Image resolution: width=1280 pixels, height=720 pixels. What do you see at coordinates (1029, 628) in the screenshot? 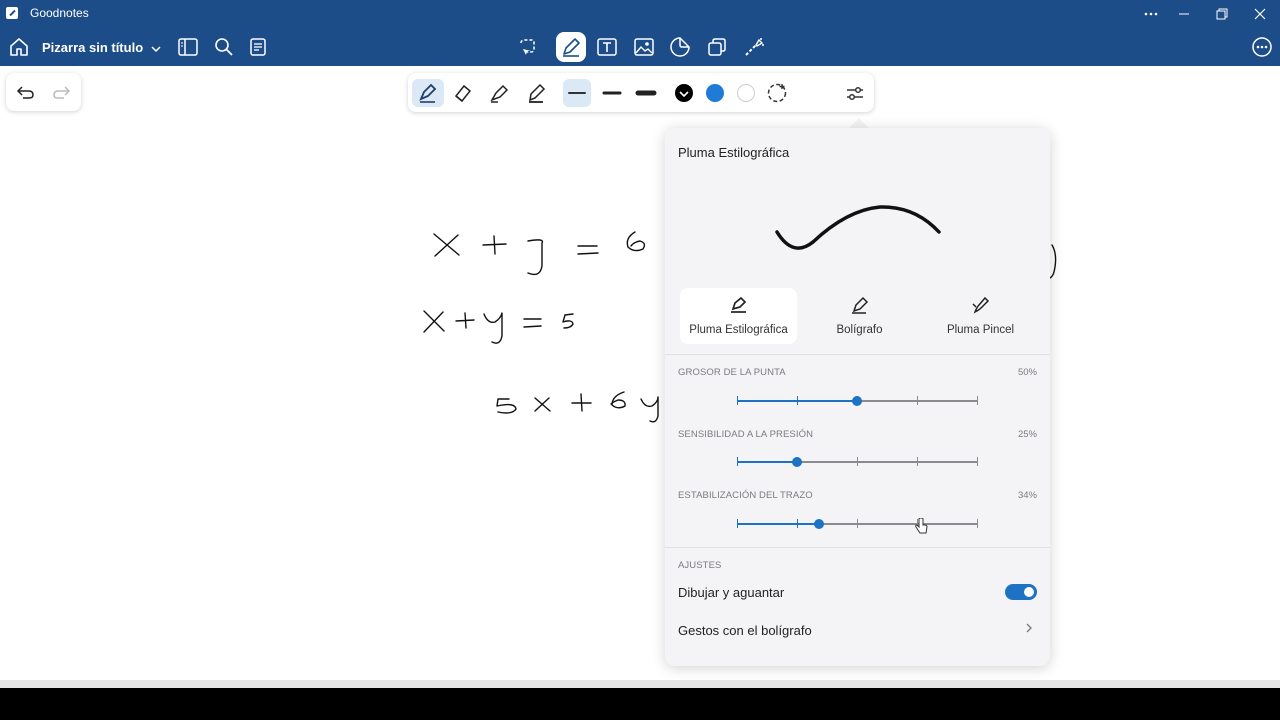
I see `chevron-right-icon` at bounding box center [1029, 628].